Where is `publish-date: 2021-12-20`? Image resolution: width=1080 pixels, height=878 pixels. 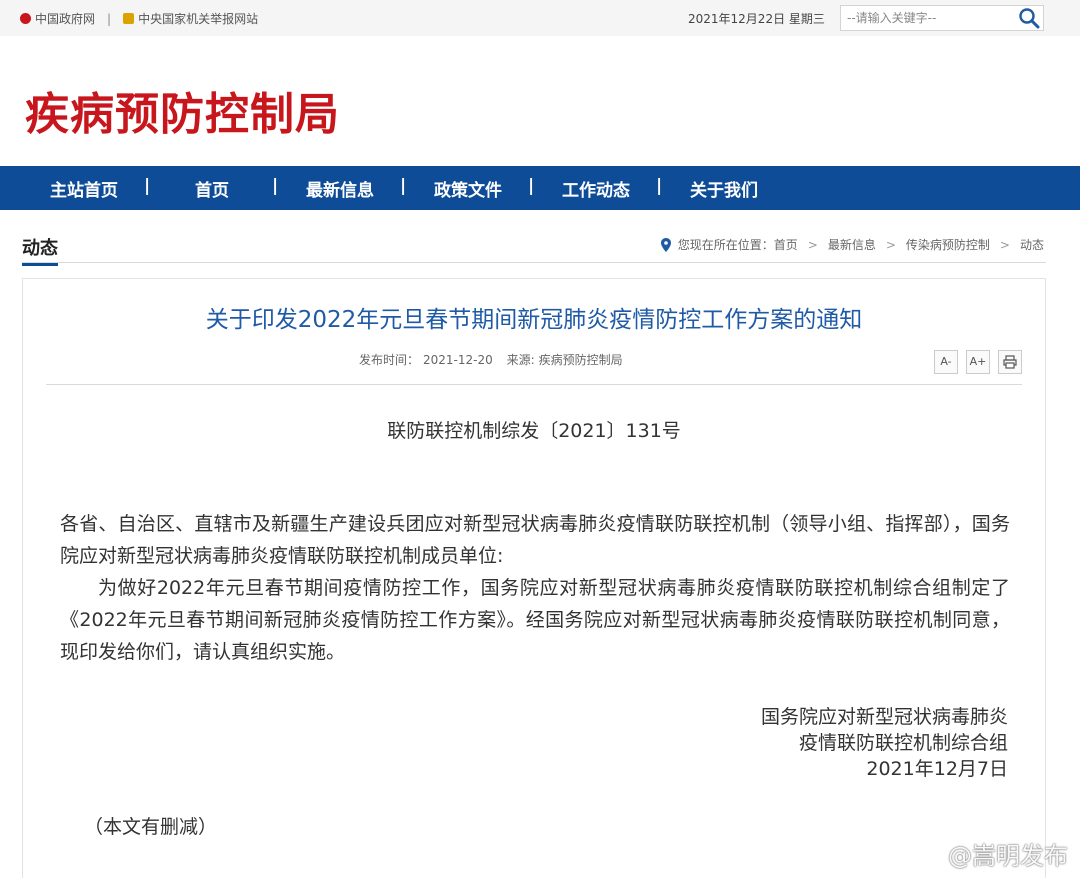 publish-date: 2021-12-20 is located at coordinates (458, 360).